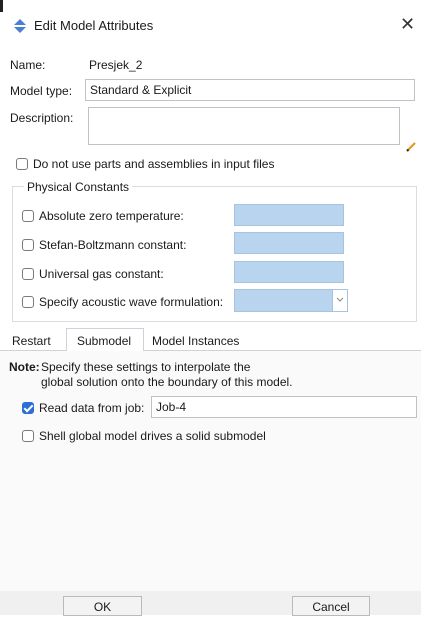 This screenshot has width=421, height=617. Describe the element at coordinates (94, 25) in the screenshot. I see `window-title: Edit Model Attributes` at that location.